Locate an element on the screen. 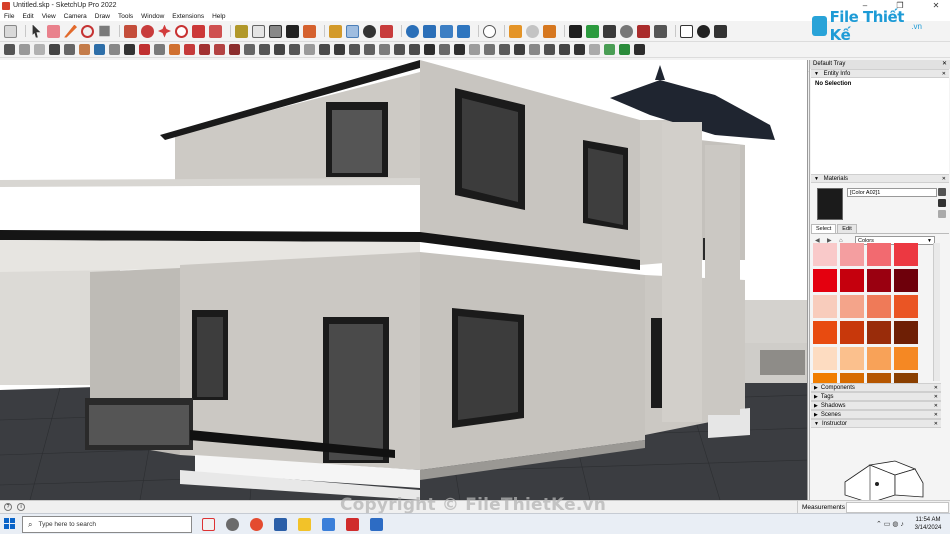 The image size is (950, 534). tape-measure-icon is located at coordinates (241, 31).